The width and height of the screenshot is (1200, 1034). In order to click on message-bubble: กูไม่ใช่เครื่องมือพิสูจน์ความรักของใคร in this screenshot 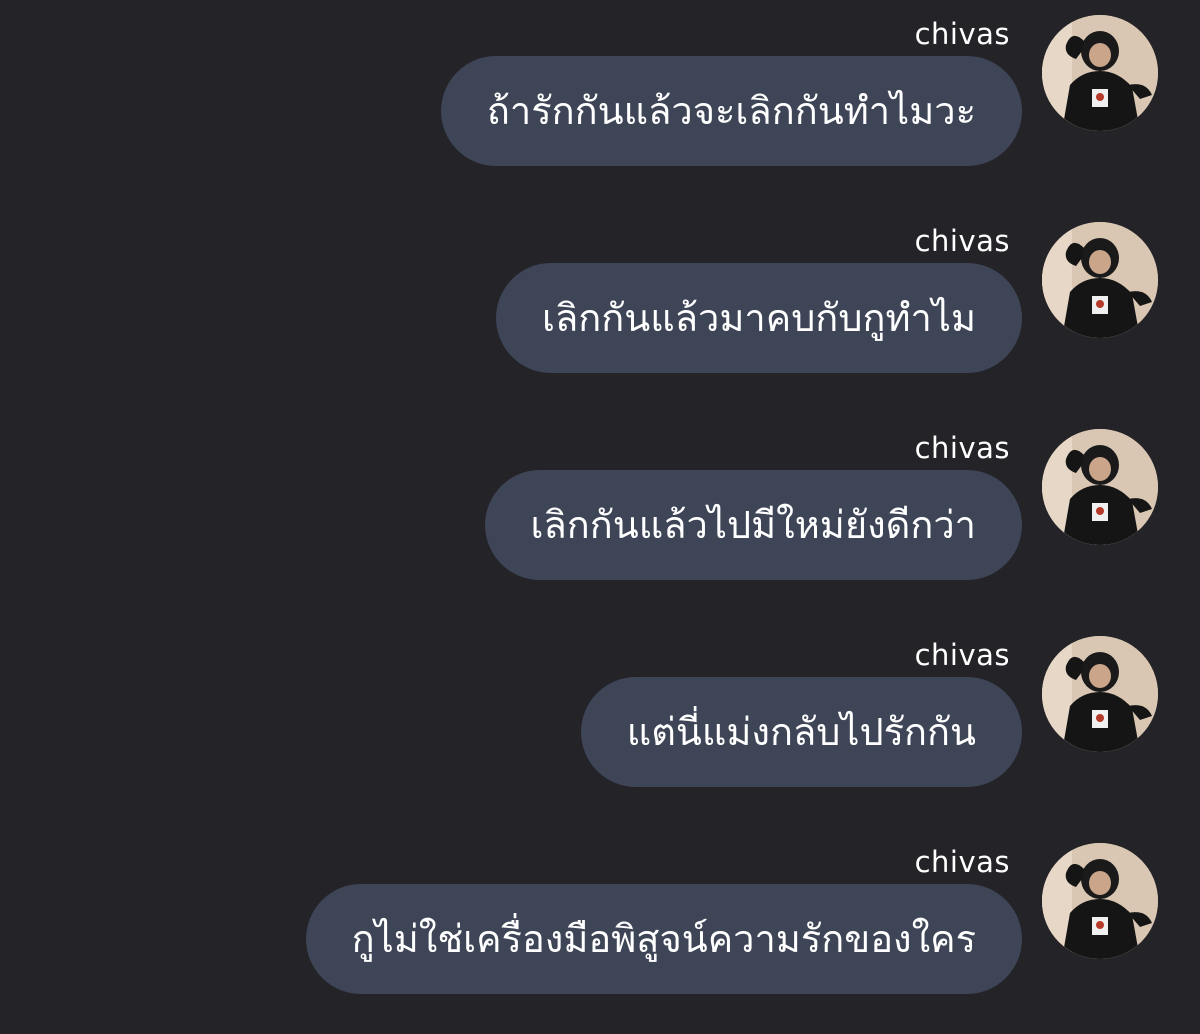, I will do `click(663, 939)`.